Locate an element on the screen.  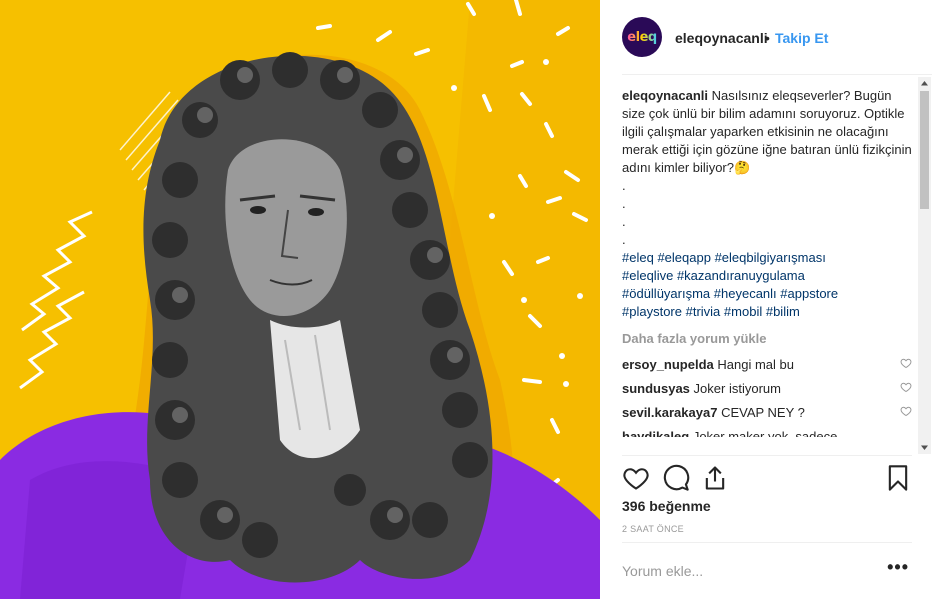
hashtag-link: #heyecanlı is located at coordinates (745, 293).